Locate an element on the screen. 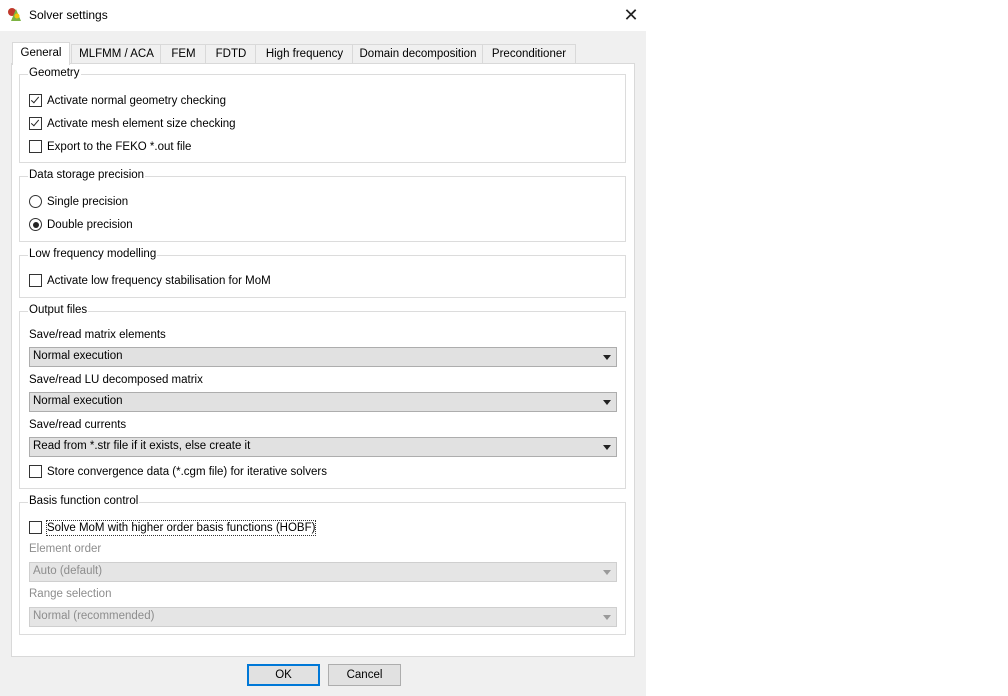 The image size is (1008, 696). title-bar: Solver settings ✕ is located at coordinates (323, 15).